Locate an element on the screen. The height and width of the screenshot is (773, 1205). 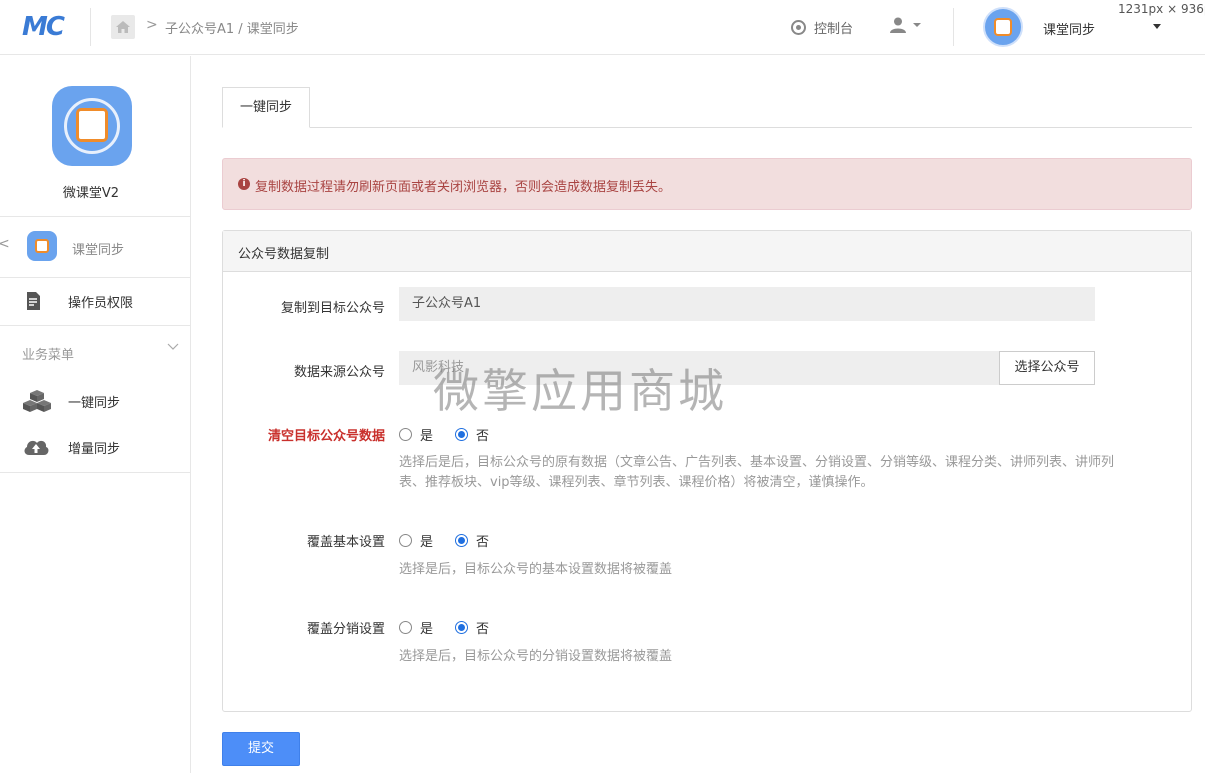
current-app-name: 课堂同步 is located at coordinates (1069, 28).